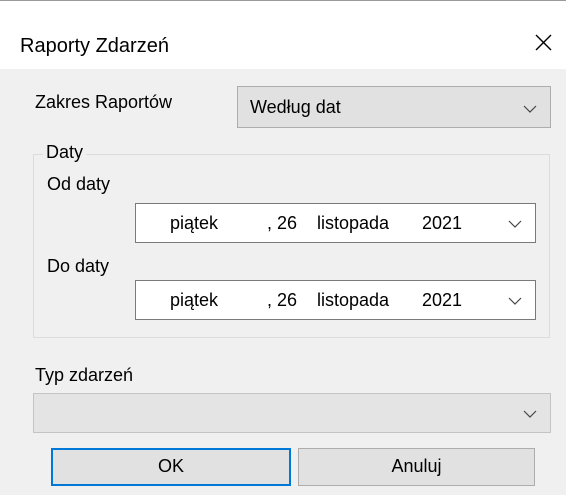  What do you see at coordinates (442, 300) in the screenshot?
I see `to-year: 2021` at bounding box center [442, 300].